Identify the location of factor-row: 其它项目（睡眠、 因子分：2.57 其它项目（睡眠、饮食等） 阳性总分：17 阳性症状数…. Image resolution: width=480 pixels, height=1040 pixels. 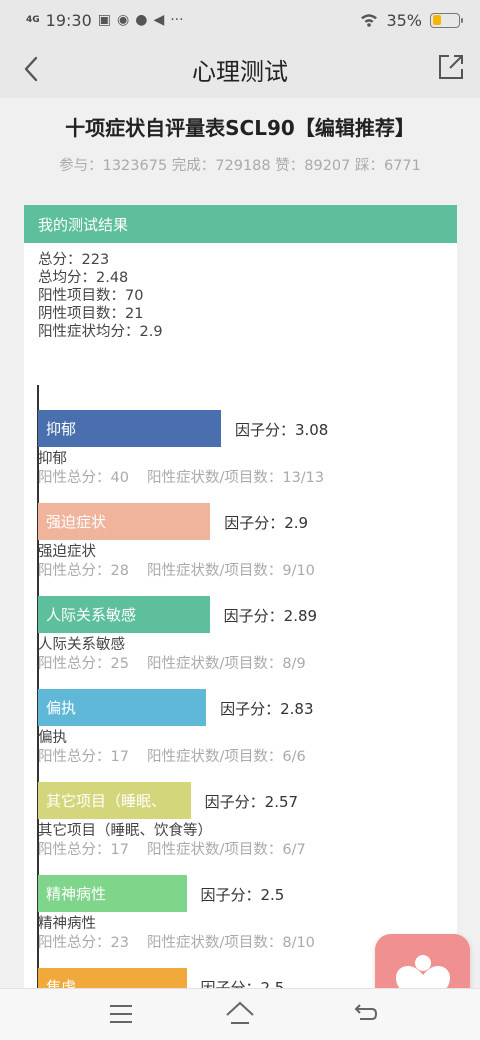
(240, 828).